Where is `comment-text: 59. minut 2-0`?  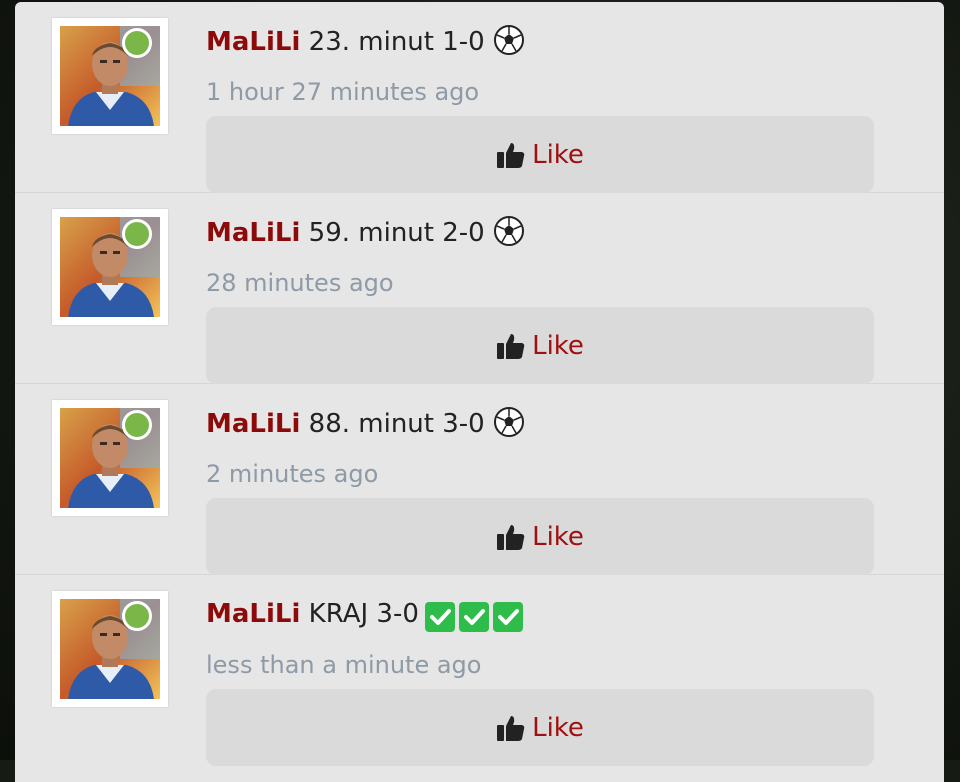 comment-text: 59. minut 2-0 is located at coordinates (396, 233).